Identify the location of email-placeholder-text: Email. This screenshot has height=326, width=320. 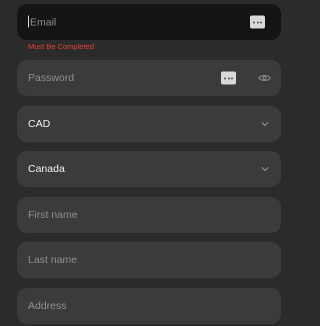
(43, 22).